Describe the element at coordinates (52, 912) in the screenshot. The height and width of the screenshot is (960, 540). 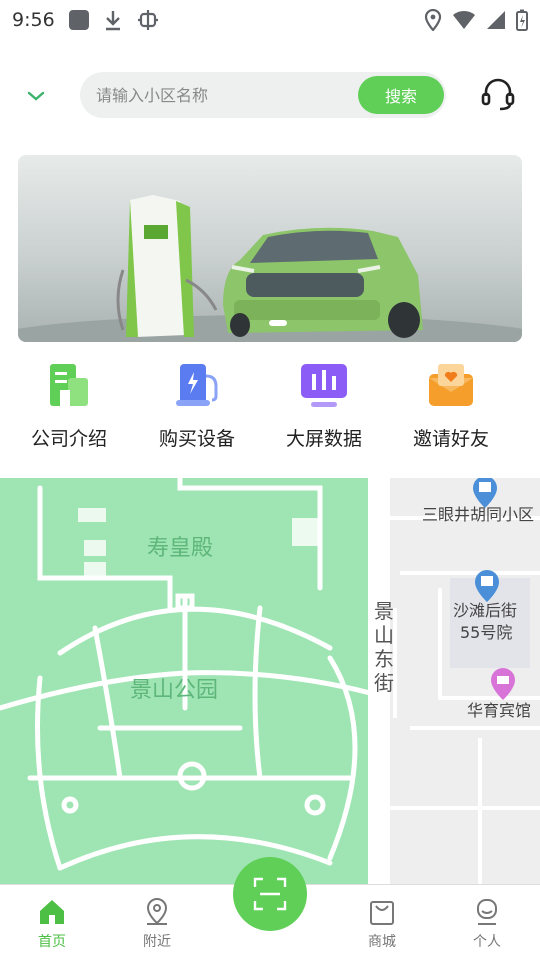
I see `home-icon` at that location.